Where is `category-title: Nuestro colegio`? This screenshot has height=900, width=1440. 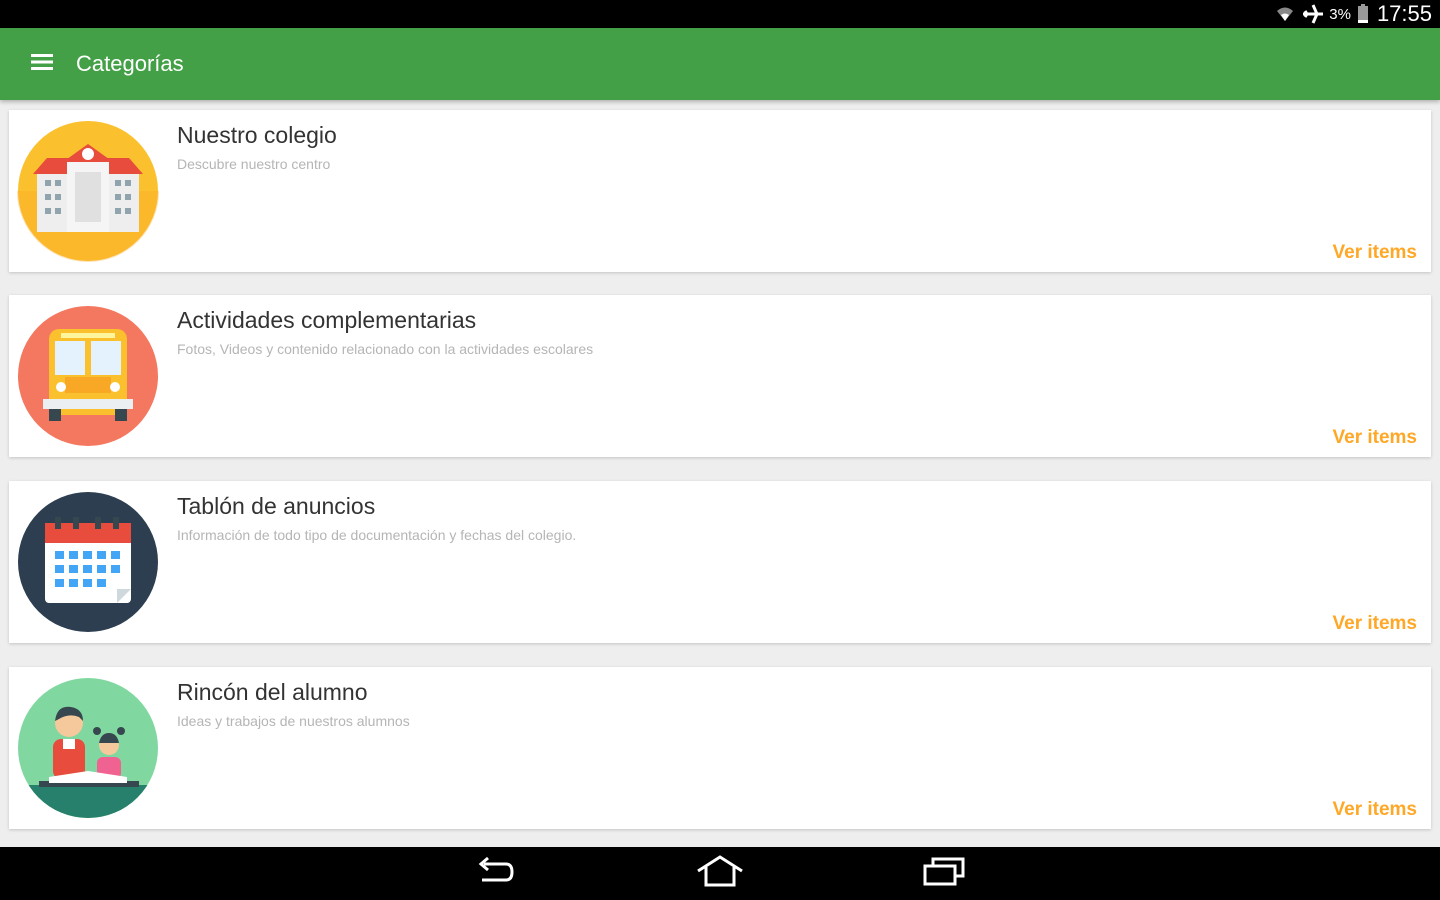 category-title: Nuestro colegio is located at coordinates (257, 135).